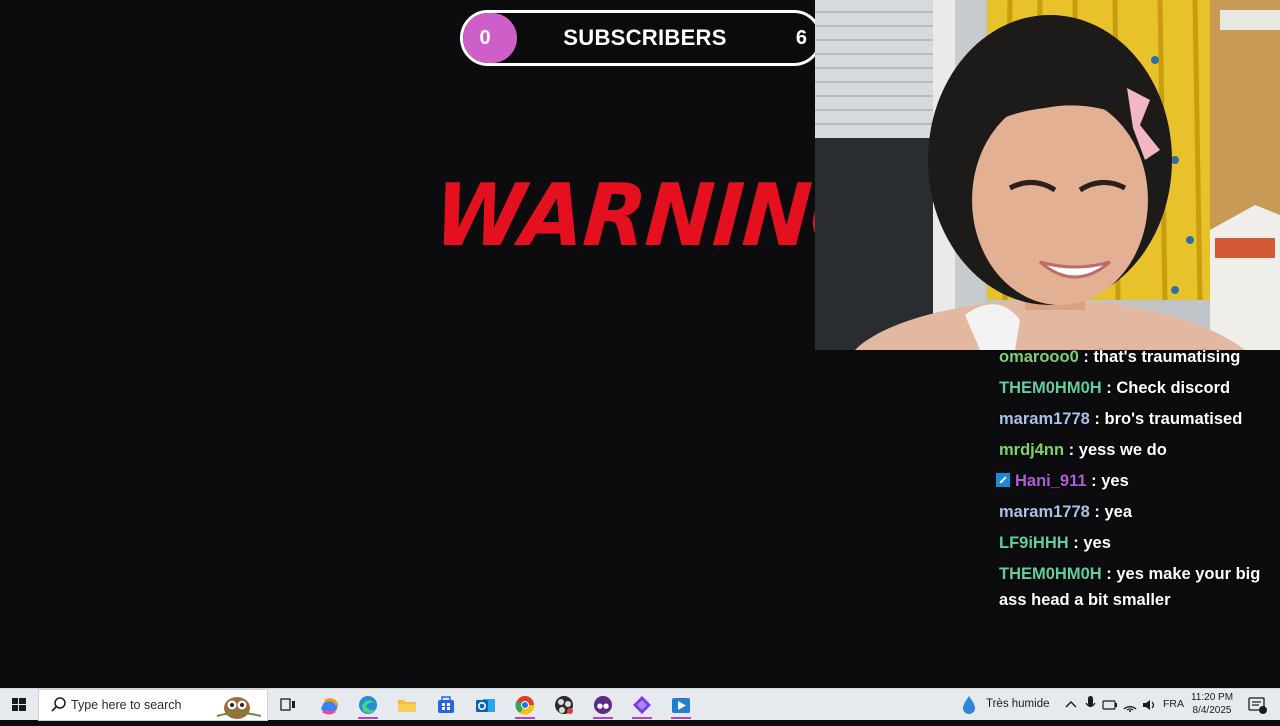 This screenshot has width=1280, height=726. I want to click on warning-text: WARNING, so click(623, 216).